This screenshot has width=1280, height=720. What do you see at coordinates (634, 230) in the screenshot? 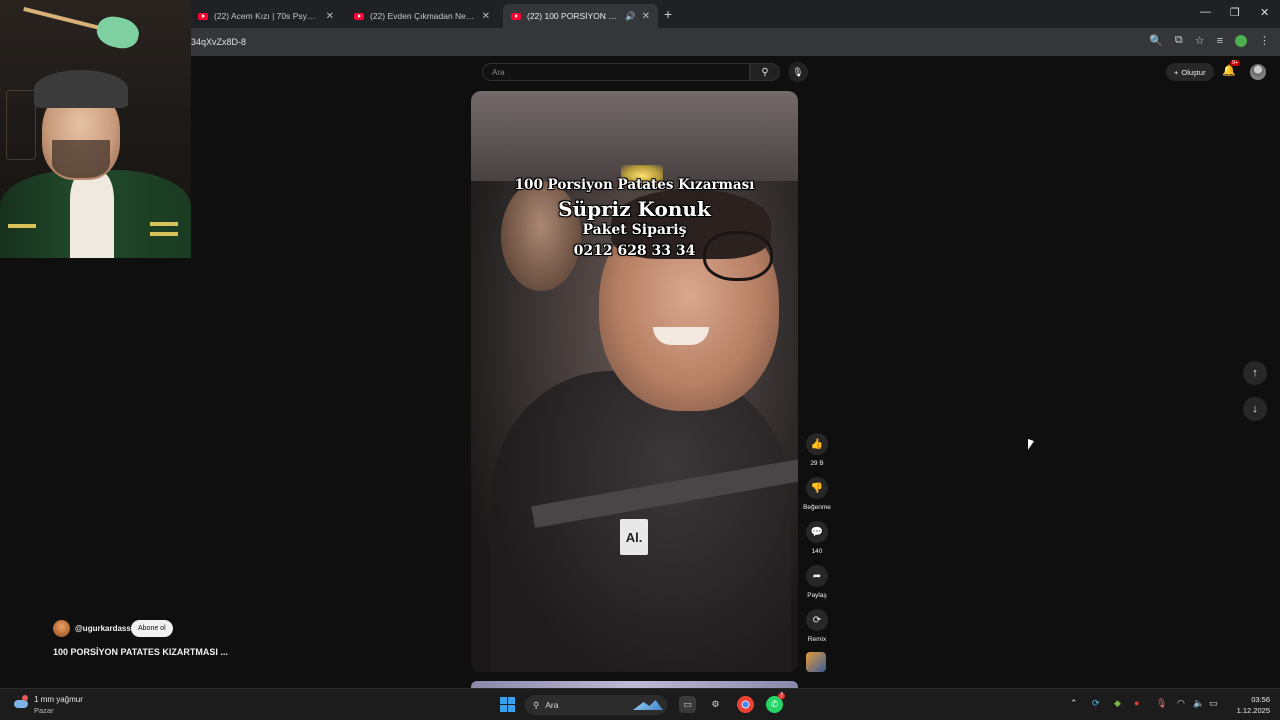
I see `overlay-line-3: Paket Sipariş` at bounding box center [634, 230].